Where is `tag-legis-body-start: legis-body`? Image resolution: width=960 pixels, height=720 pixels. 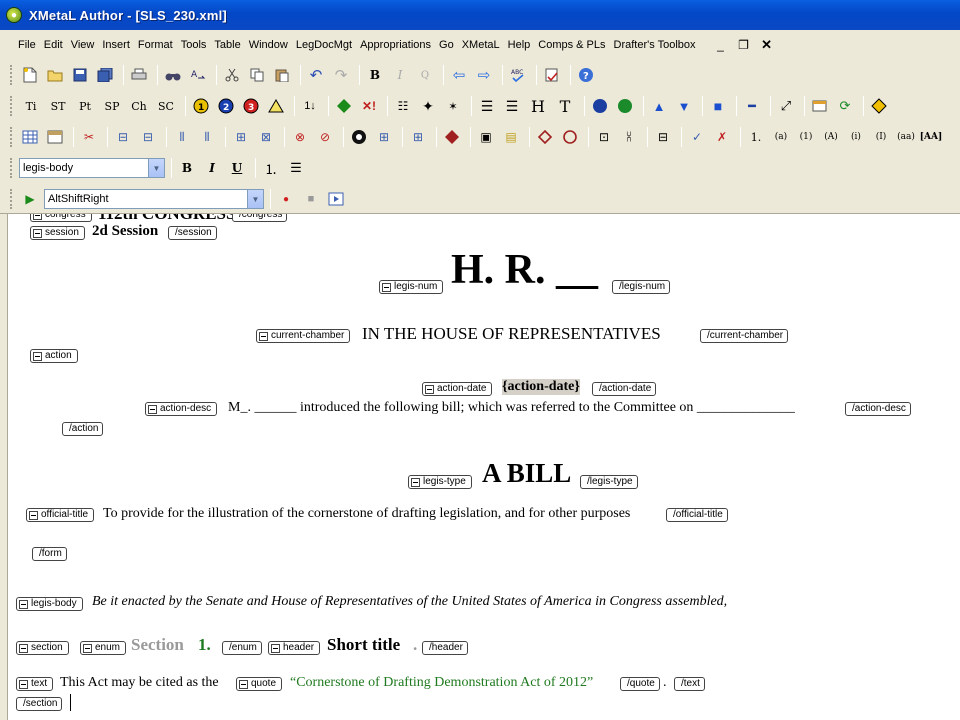 tag-legis-body-start: legis-body is located at coordinates (49, 604).